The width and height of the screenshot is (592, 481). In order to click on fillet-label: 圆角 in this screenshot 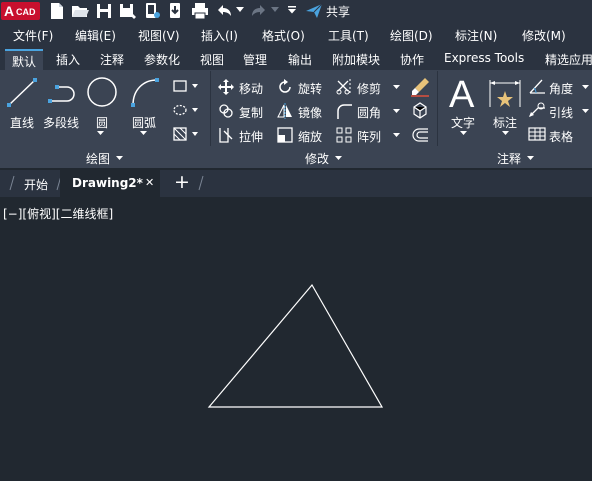, I will do `click(369, 112)`.